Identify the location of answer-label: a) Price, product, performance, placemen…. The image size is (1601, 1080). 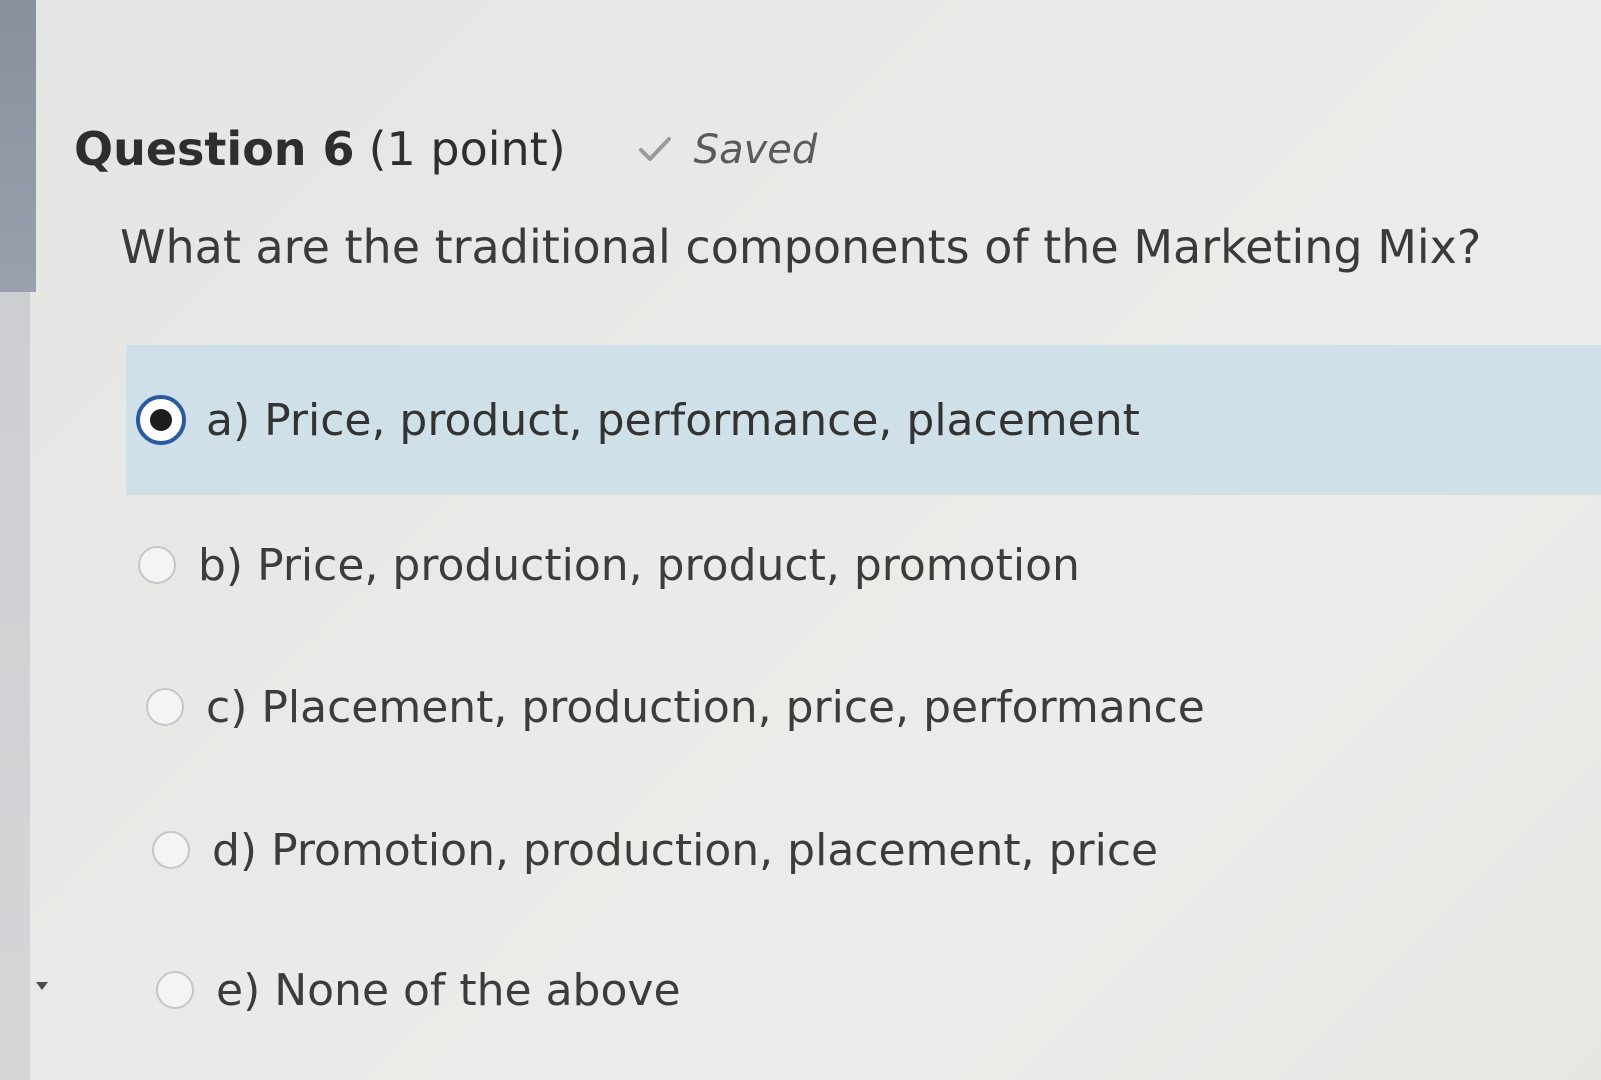
(673, 420).